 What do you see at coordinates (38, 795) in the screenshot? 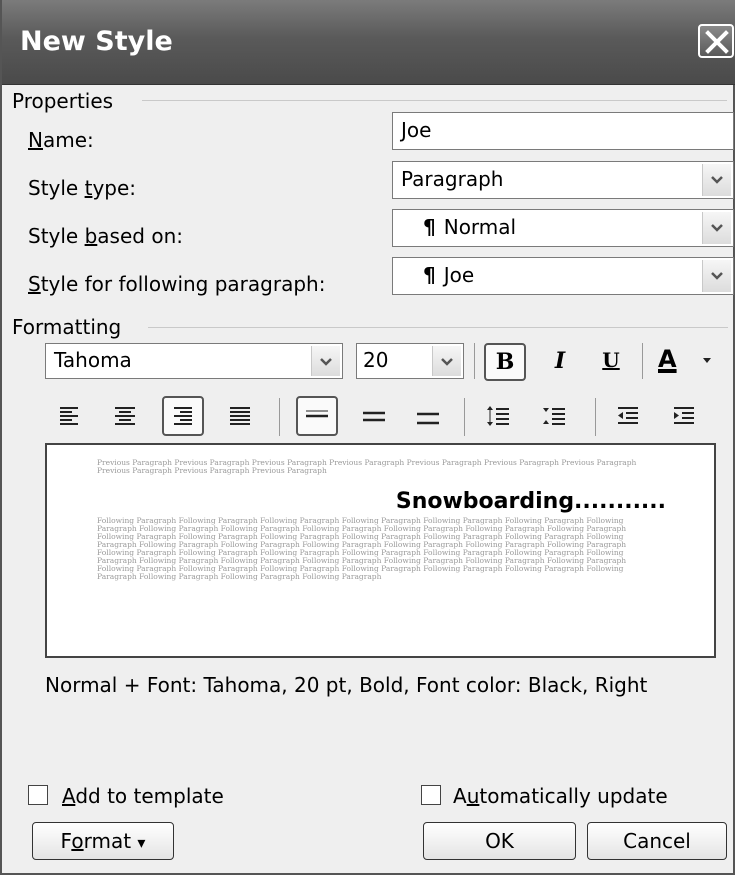
I see `add-to-template-checkbox` at bounding box center [38, 795].